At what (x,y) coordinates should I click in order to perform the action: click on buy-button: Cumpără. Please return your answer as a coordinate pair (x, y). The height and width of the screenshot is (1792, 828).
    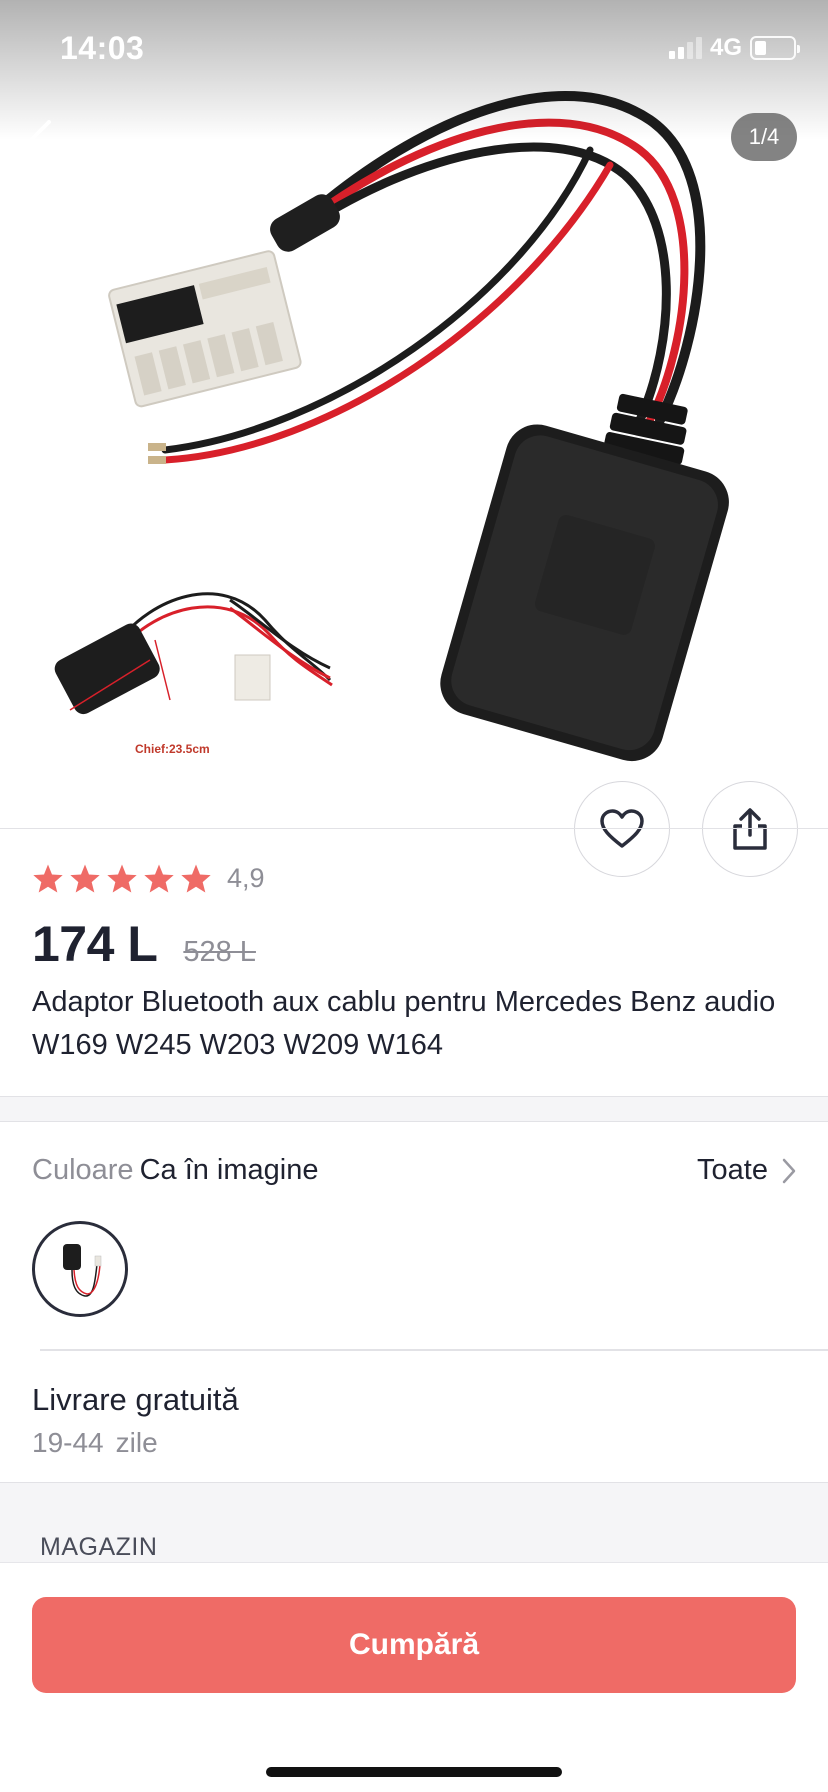
    Looking at the image, I should click on (414, 1645).